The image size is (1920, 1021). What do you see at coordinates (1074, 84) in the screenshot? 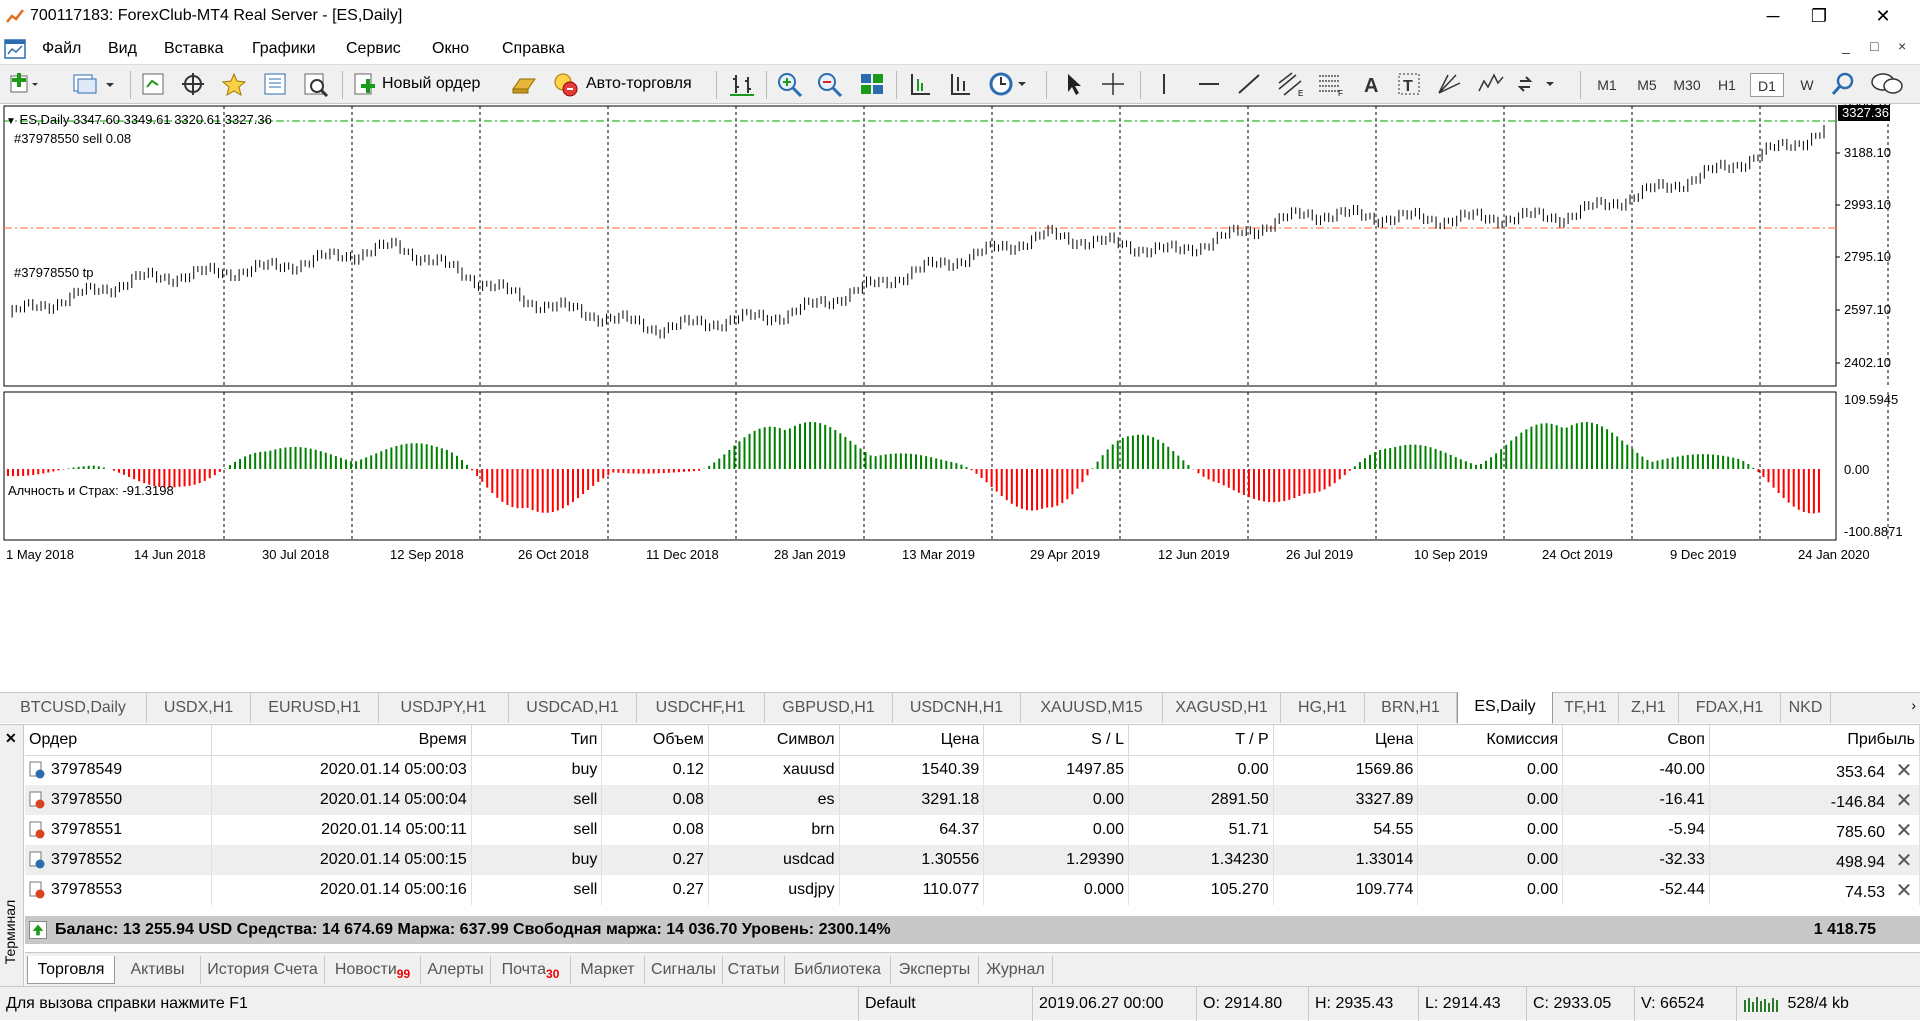
I see `cursor-icon` at bounding box center [1074, 84].